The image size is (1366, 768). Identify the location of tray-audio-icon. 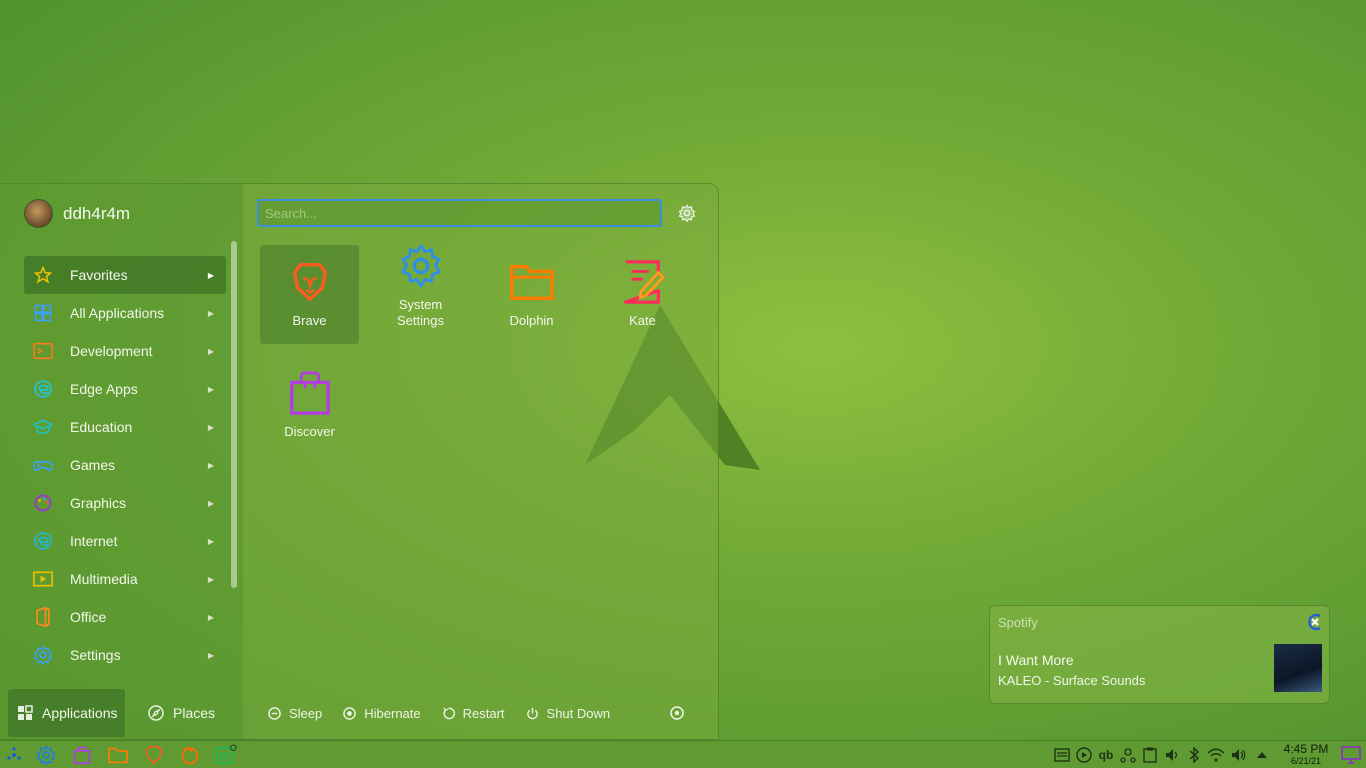
(1172, 755).